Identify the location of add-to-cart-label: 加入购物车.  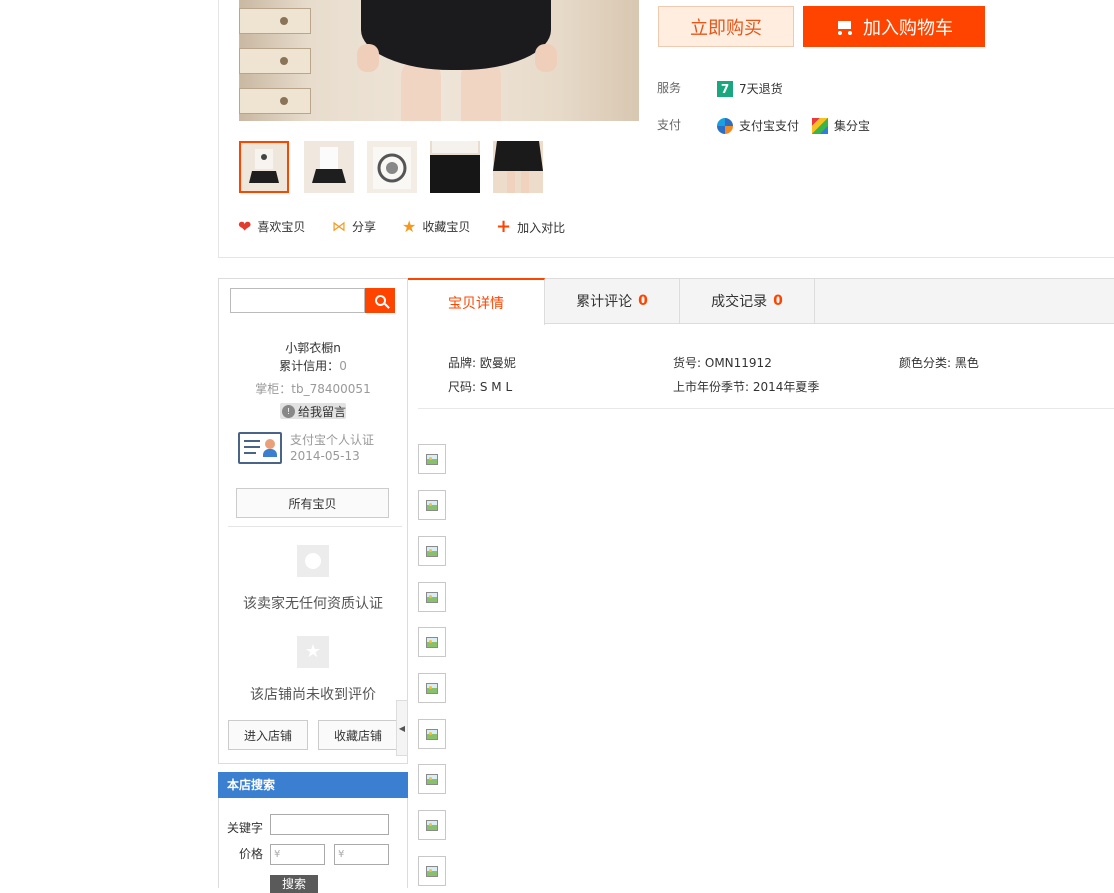
(908, 28).